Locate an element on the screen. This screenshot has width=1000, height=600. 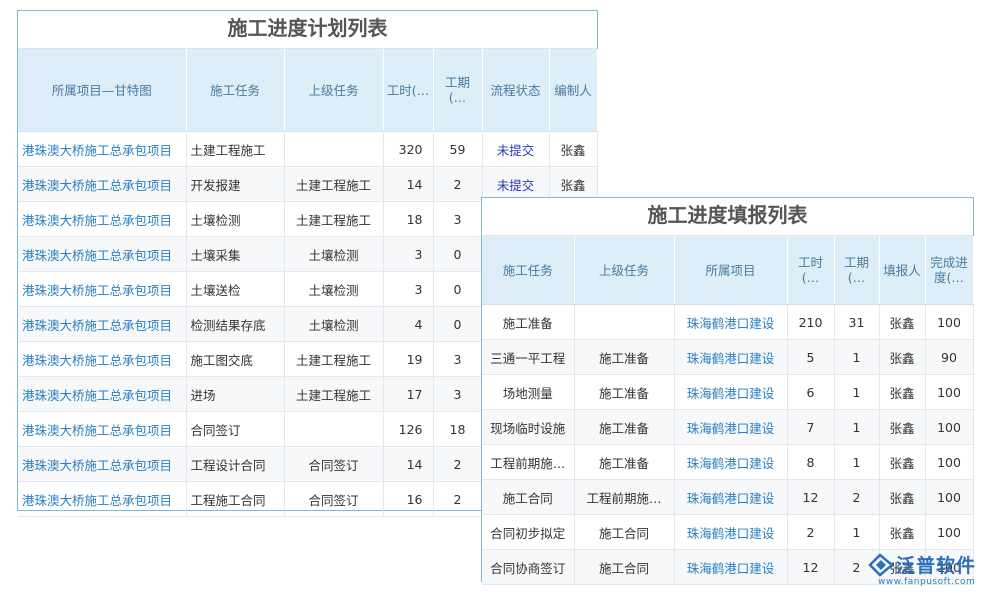
col-header-project-gantt: 所属项目—甘特图 is located at coordinates (102, 90).